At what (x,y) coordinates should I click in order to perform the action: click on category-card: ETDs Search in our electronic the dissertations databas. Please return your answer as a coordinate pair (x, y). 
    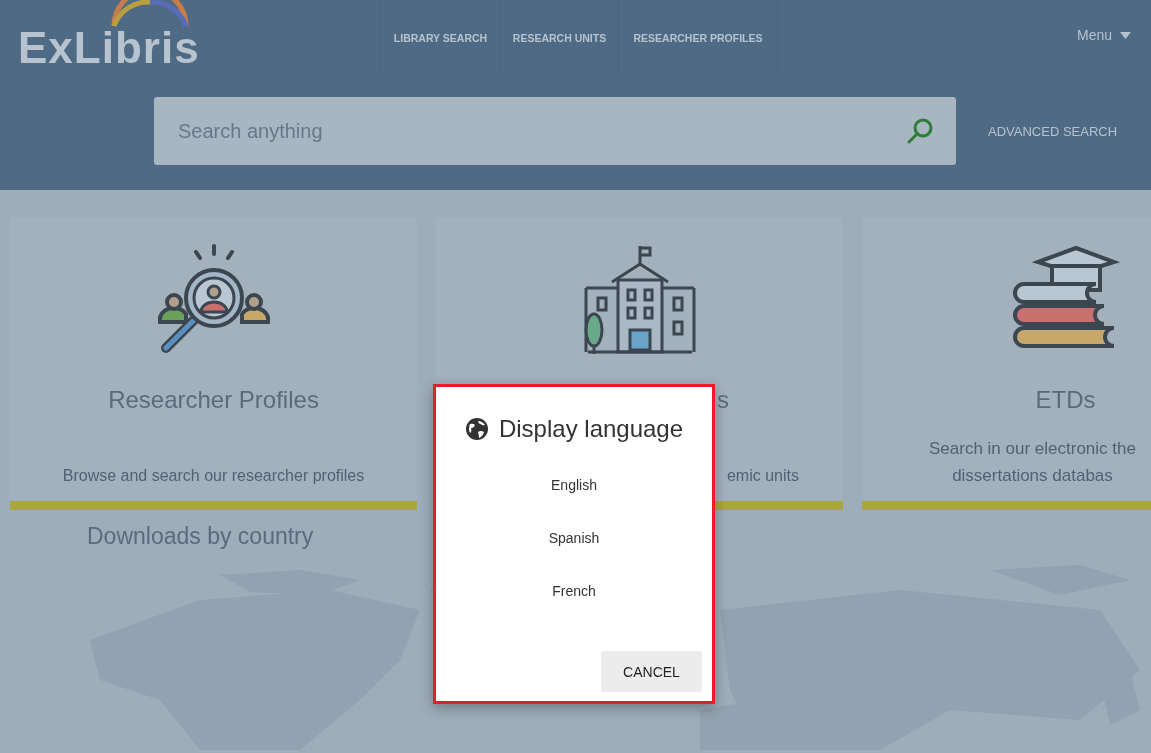
    Looking at the image, I should click on (1006, 364).